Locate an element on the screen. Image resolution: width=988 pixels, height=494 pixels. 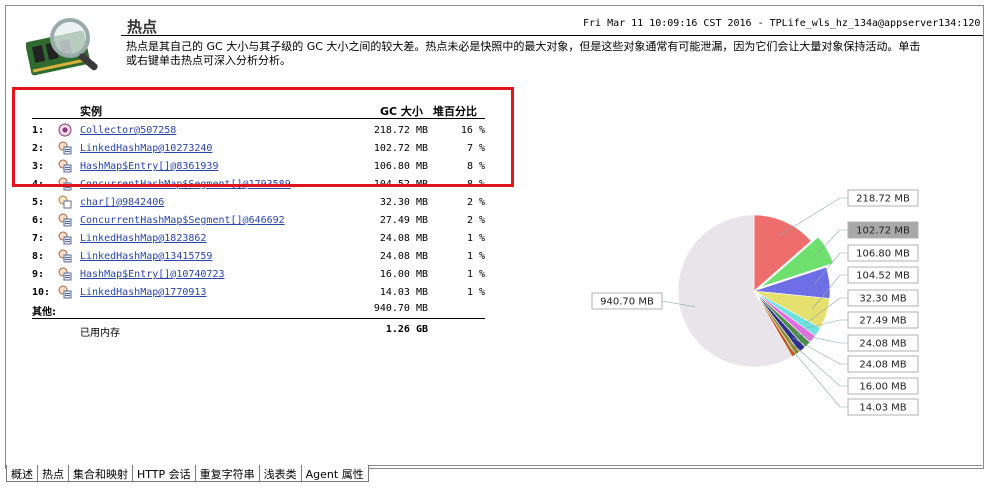
used-memory-label: 已用内存 is located at coordinates (100, 333).